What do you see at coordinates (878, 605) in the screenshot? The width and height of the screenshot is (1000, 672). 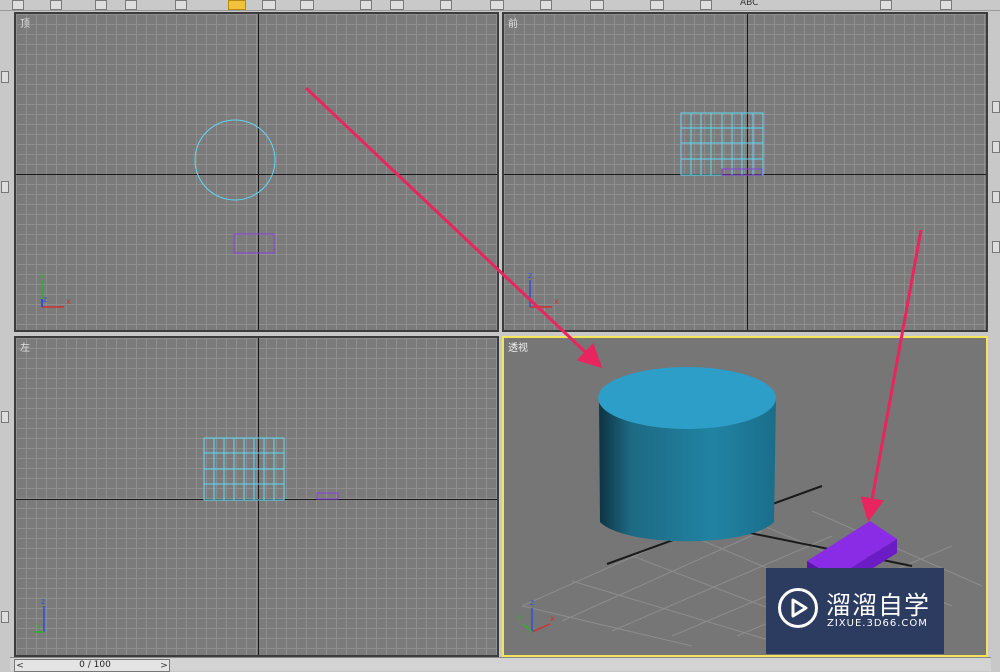 I see `watermark-name: 溜溜自学` at bounding box center [878, 605].